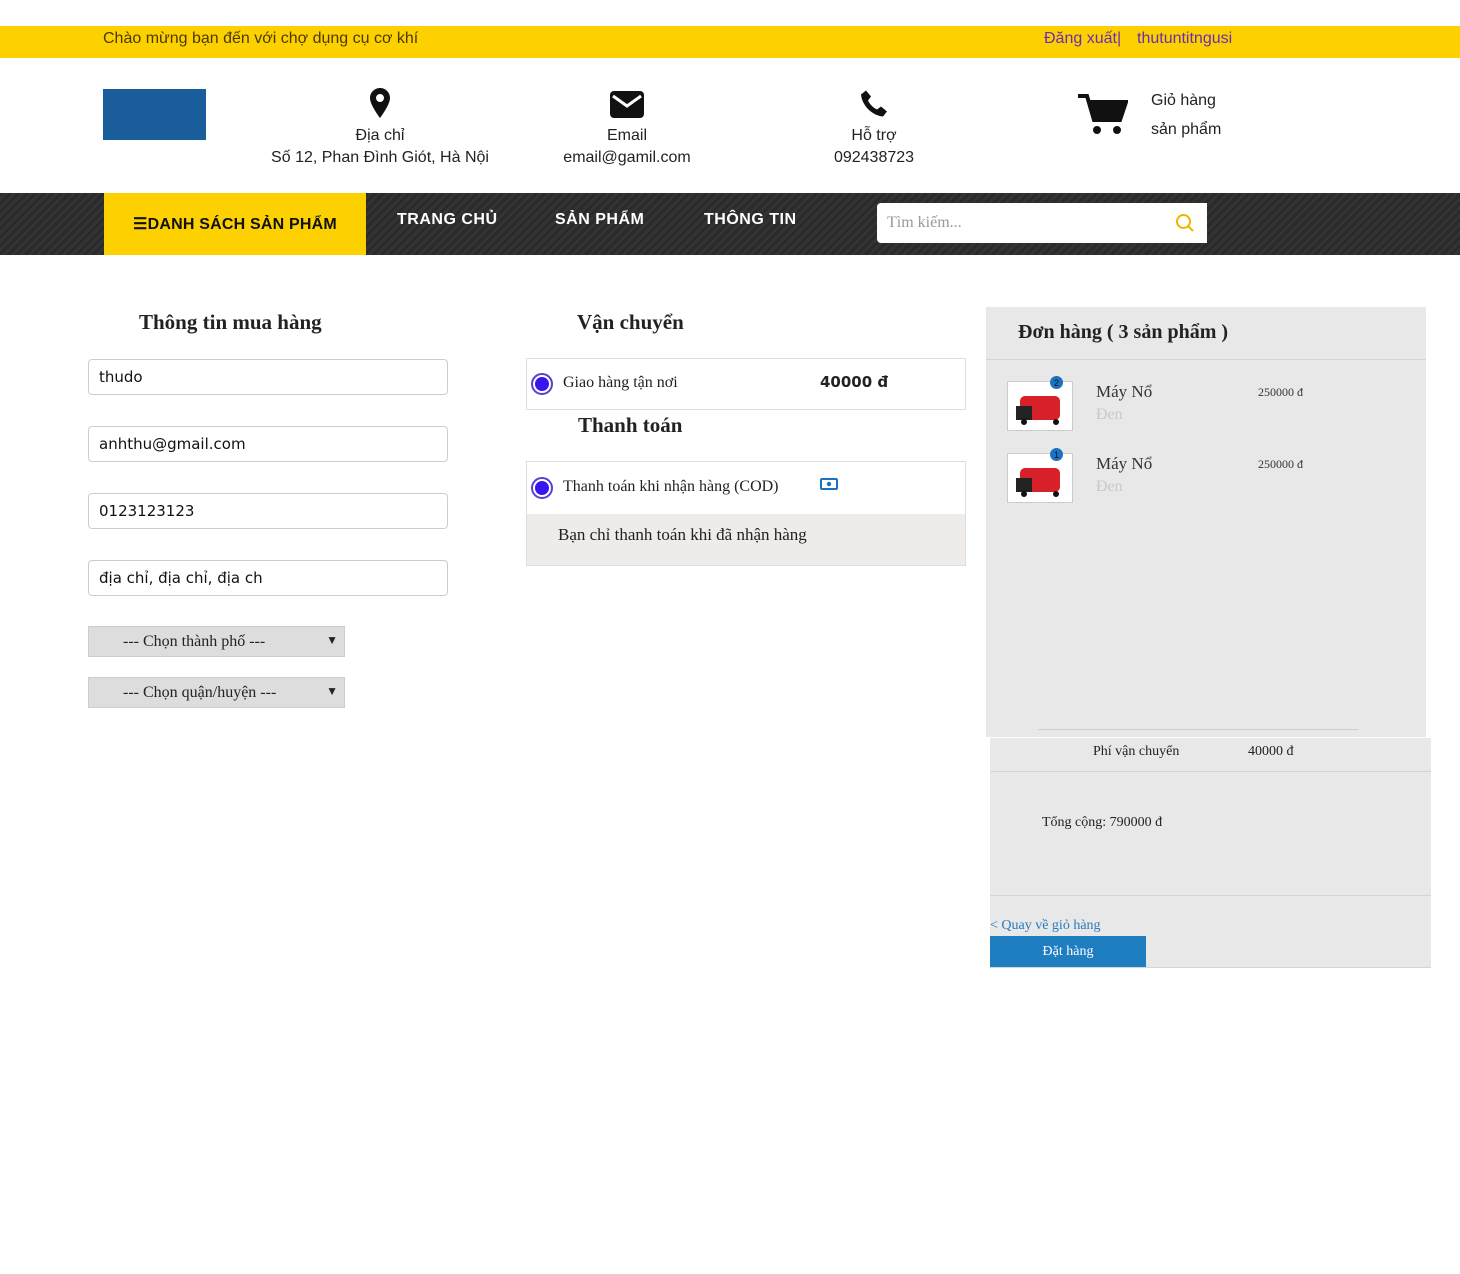 This screenshot has height=1274, width=1460. I want to click on payment-note-box: Bạn chỉ thanh toán khi đã nhận hàng, so click(746, 539).